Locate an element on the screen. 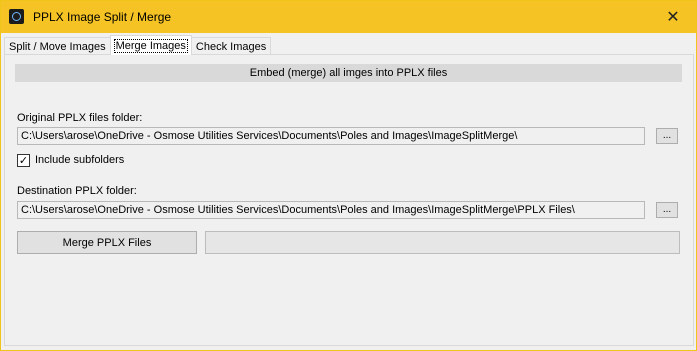  tab-label: Split / Move Images is located at coordinates (57, 46).